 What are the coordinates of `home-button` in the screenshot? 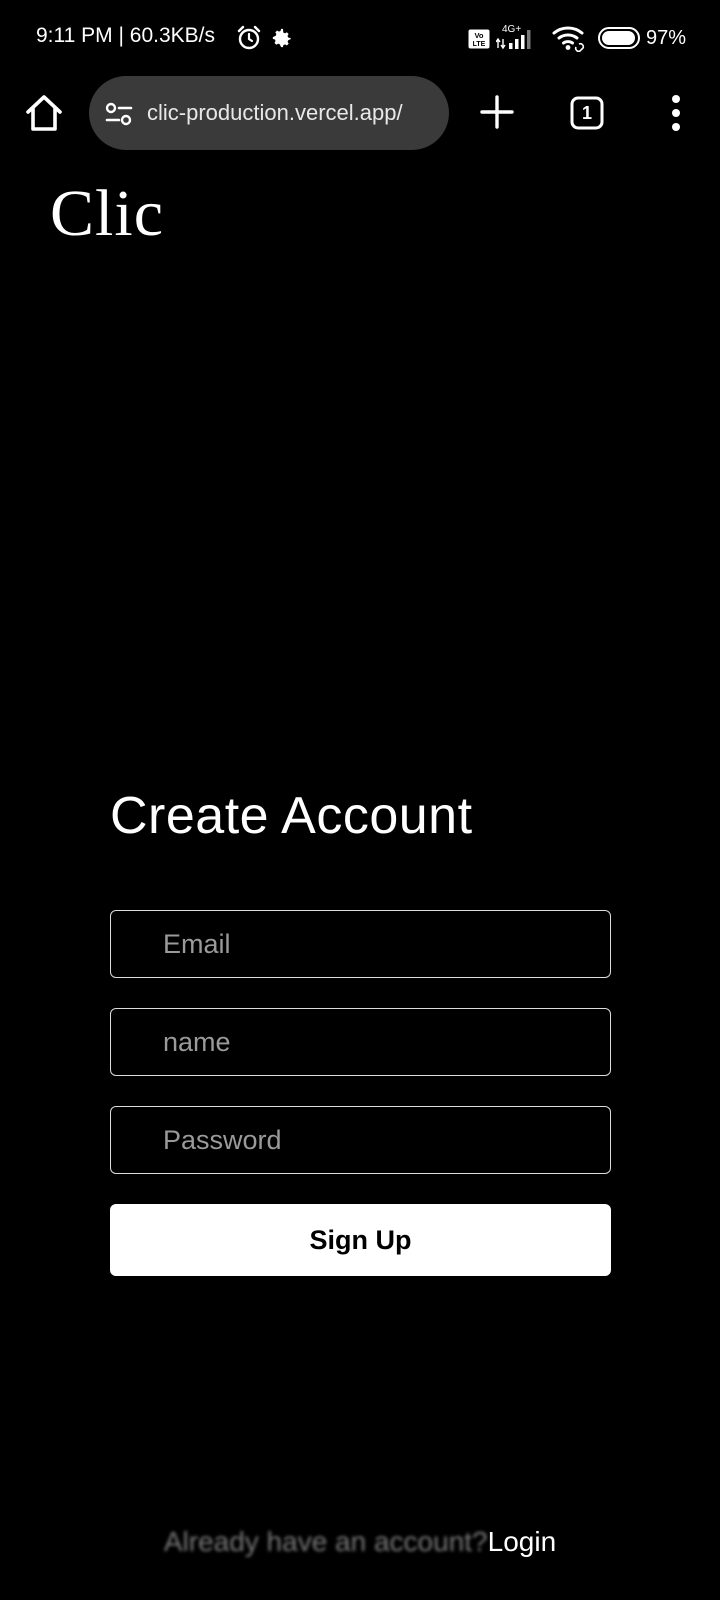 It's located at (44, 113).